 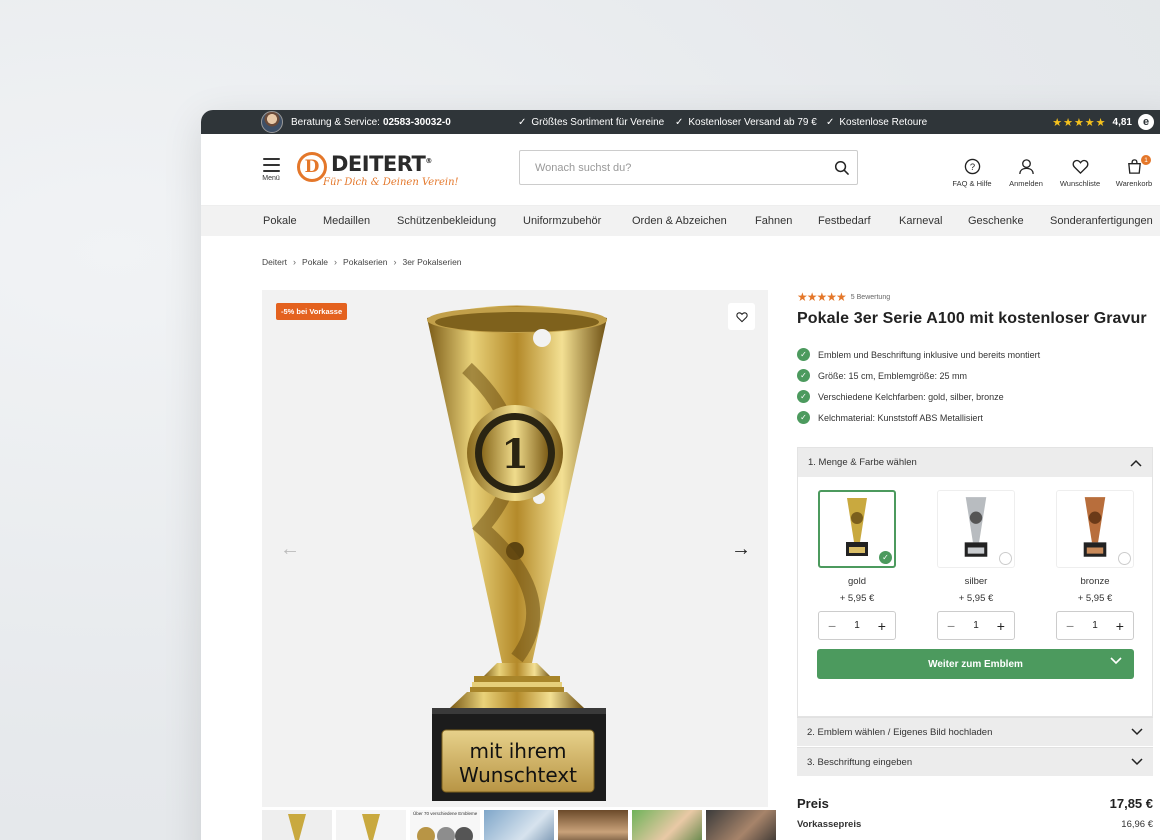 I want to click on menu-button: Menü, so click(x=271, y=170).